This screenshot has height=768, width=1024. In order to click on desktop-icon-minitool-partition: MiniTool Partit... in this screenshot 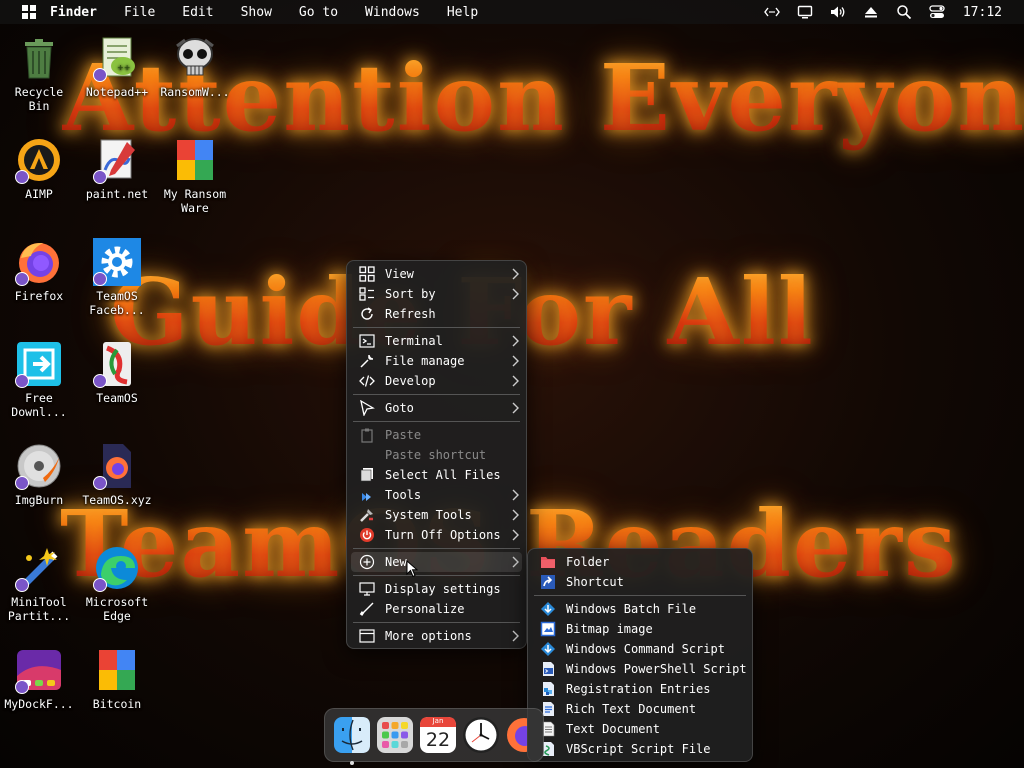, I will do `click(39, 583)`.